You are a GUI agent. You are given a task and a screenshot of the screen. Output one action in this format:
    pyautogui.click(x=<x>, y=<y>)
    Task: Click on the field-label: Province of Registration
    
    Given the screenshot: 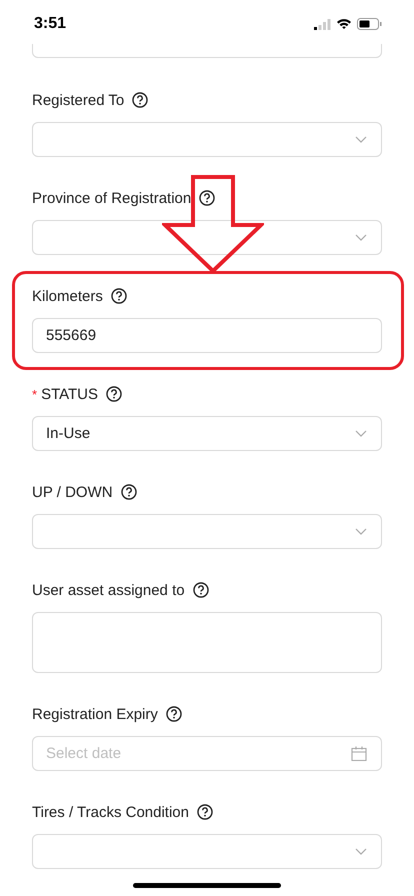 What is the action you would take?
    pyautogui.click(x=112, y=198)
    